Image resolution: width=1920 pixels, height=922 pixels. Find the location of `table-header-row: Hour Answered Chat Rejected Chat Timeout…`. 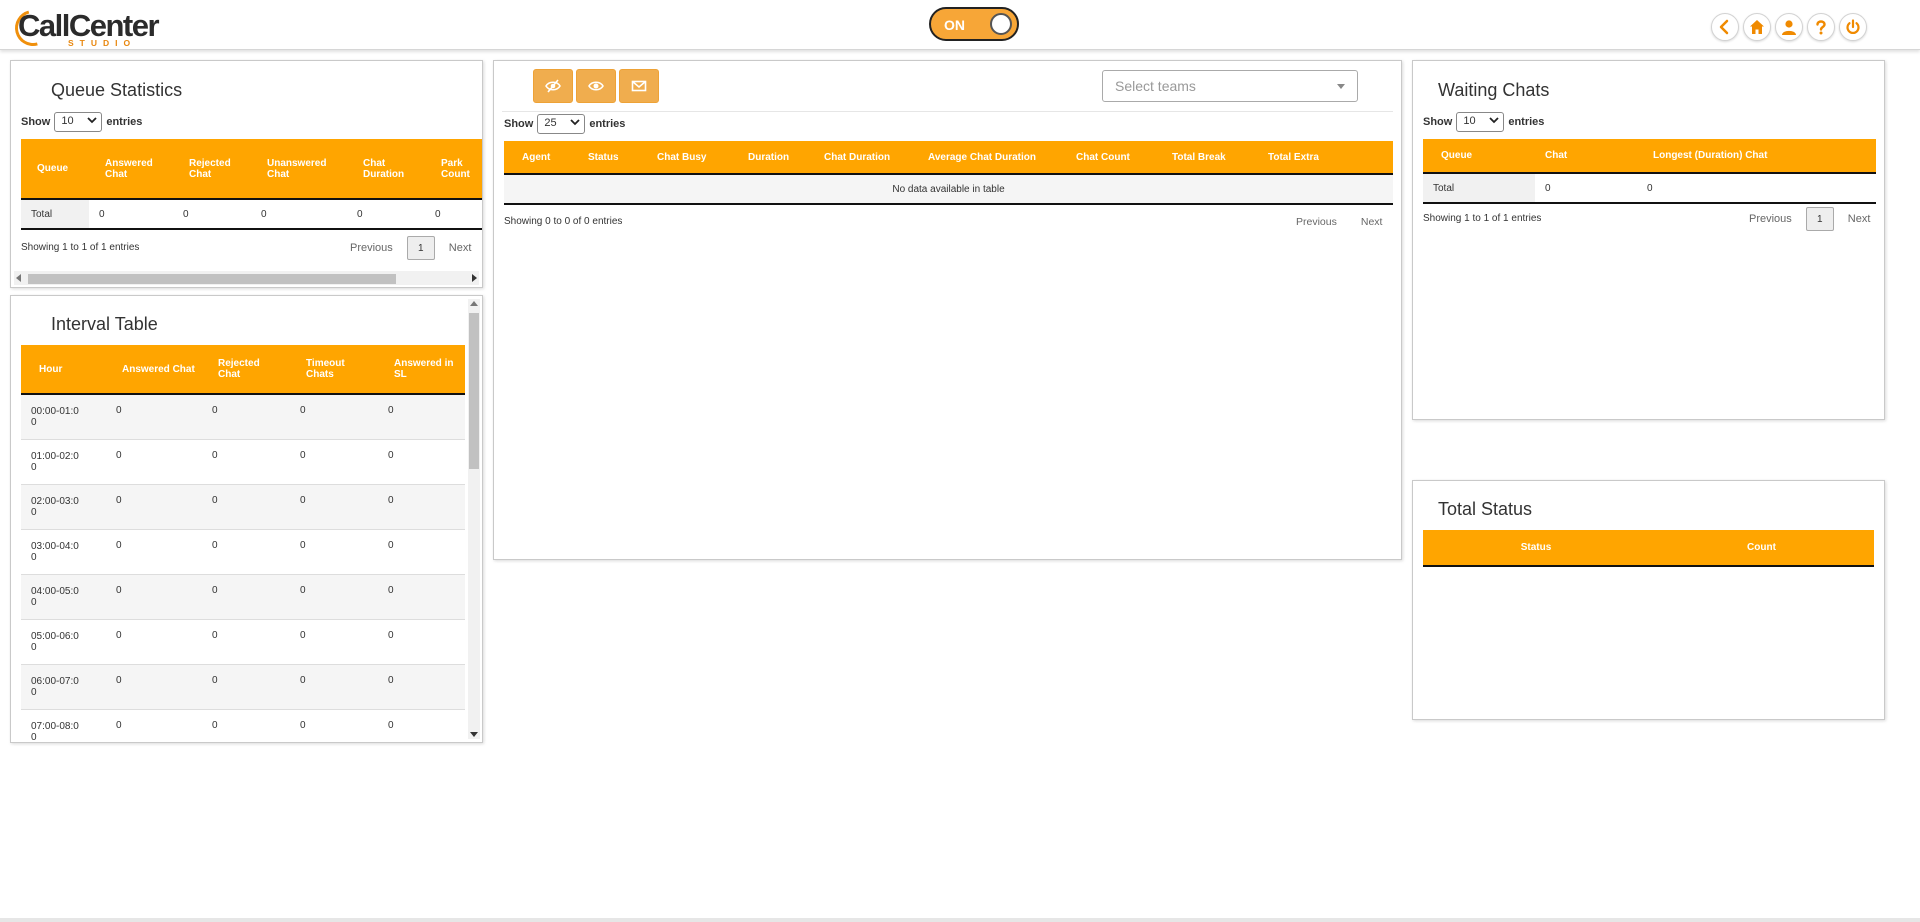

table-header-row: Hour Answered Chat Rejected Chat Timeout… is located at coordinates (243, 370).